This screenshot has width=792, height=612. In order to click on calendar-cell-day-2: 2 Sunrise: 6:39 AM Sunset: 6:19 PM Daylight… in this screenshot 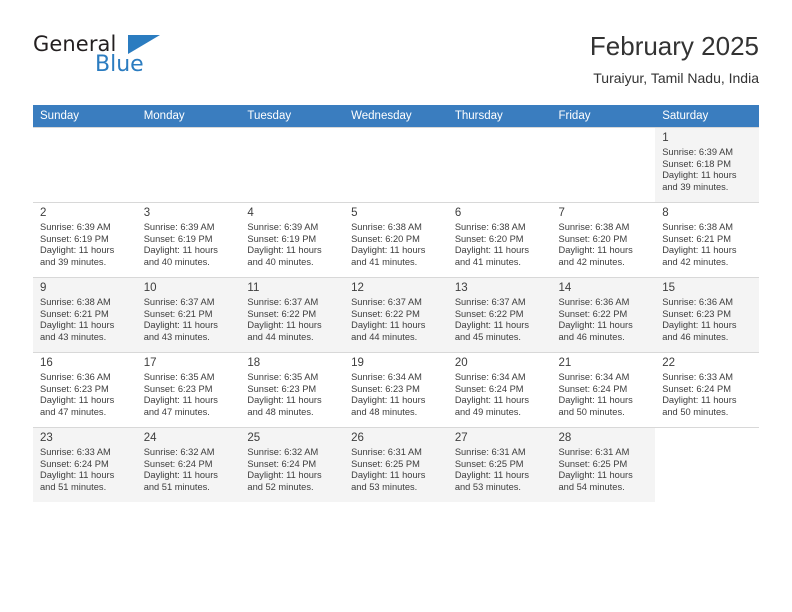, I will do `click(85, 239)`.